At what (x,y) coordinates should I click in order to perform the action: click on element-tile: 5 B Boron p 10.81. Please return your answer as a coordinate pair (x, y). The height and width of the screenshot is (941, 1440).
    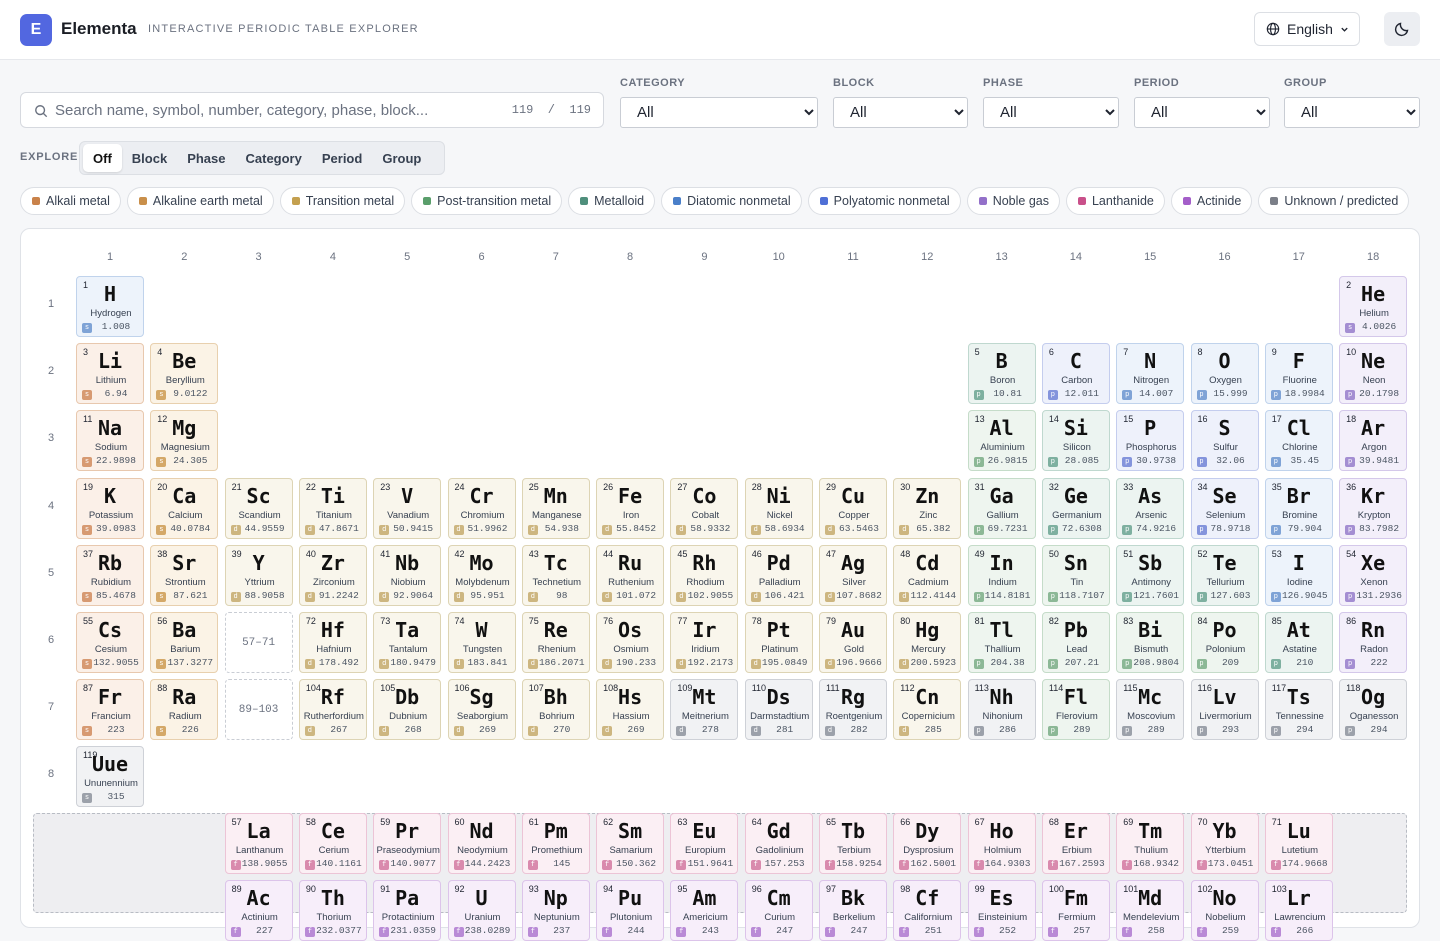
    Looking at the image, I should click on (1001, 374).